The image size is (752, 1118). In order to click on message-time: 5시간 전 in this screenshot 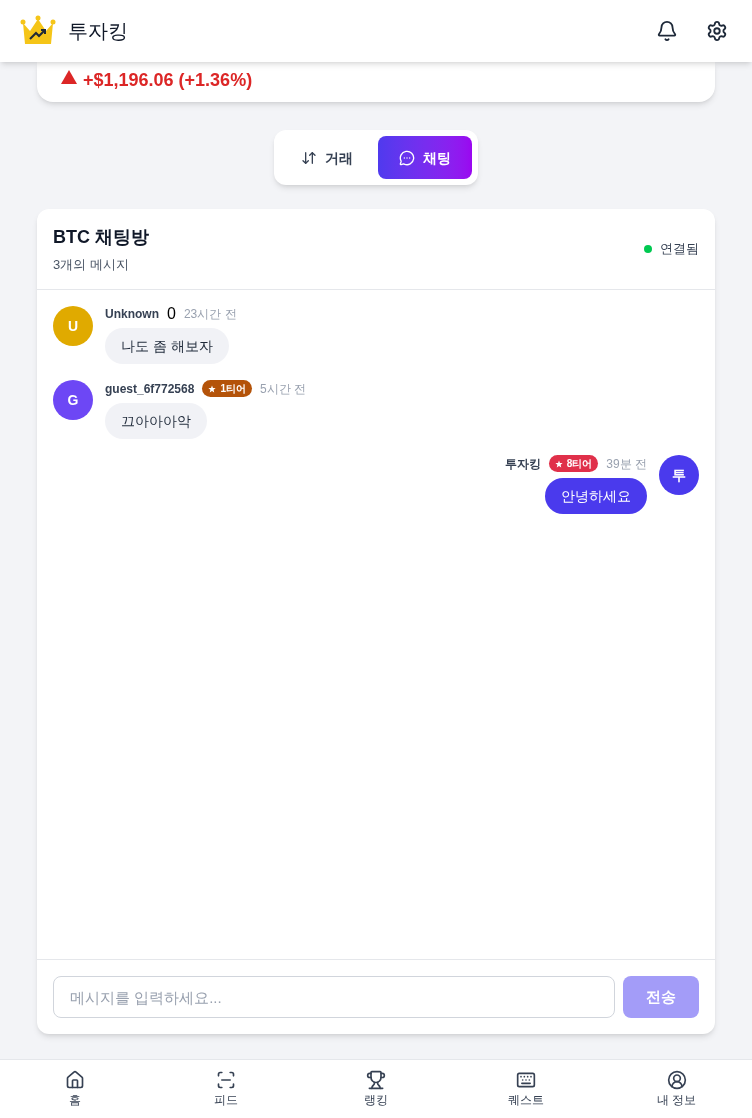, I will do `click(282, 388)`.